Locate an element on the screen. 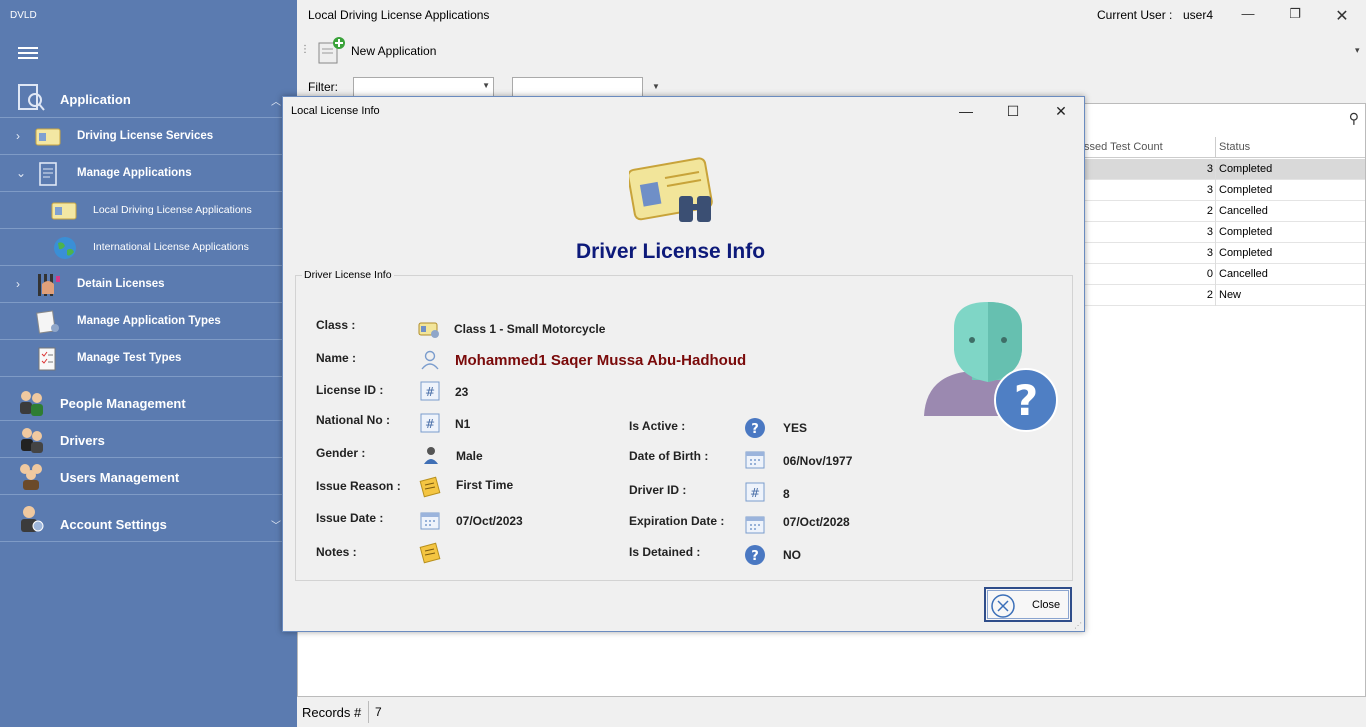 Image resolution: width=1366 pixels, height=727 pixels. sidebar-group-label: Users Management is located at coordinates (120, 477).